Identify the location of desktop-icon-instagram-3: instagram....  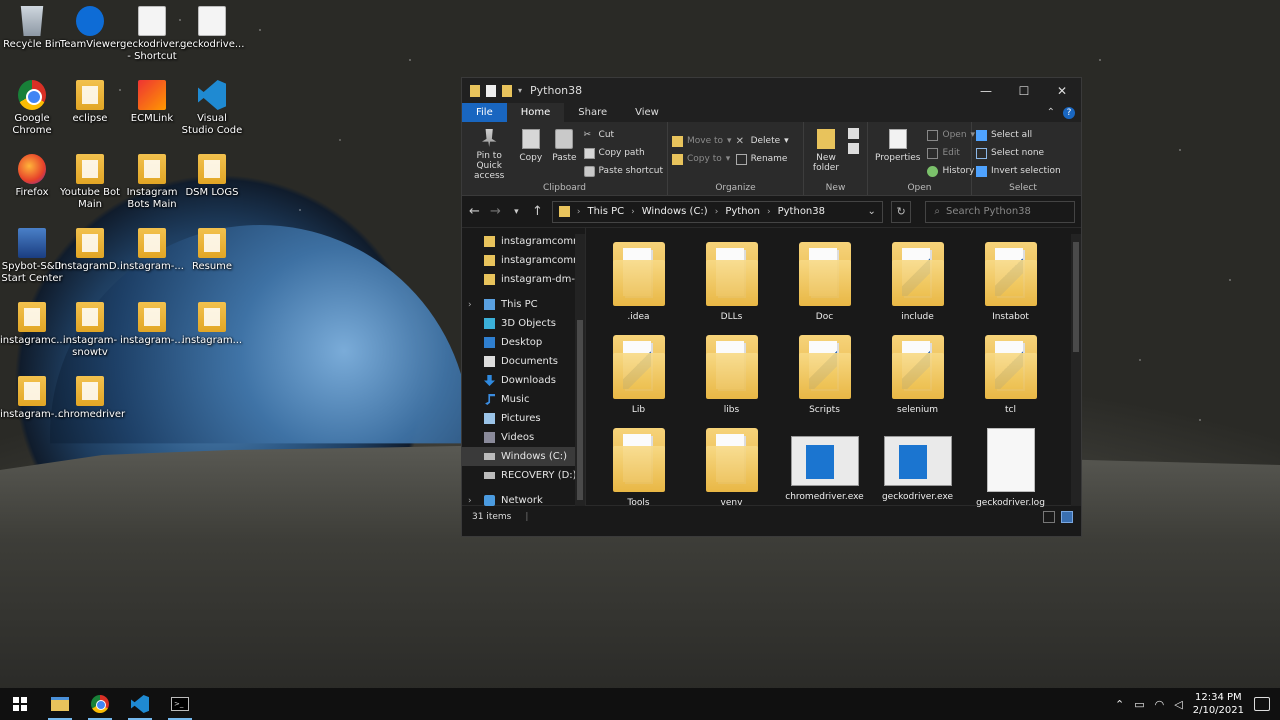
(212, 324).